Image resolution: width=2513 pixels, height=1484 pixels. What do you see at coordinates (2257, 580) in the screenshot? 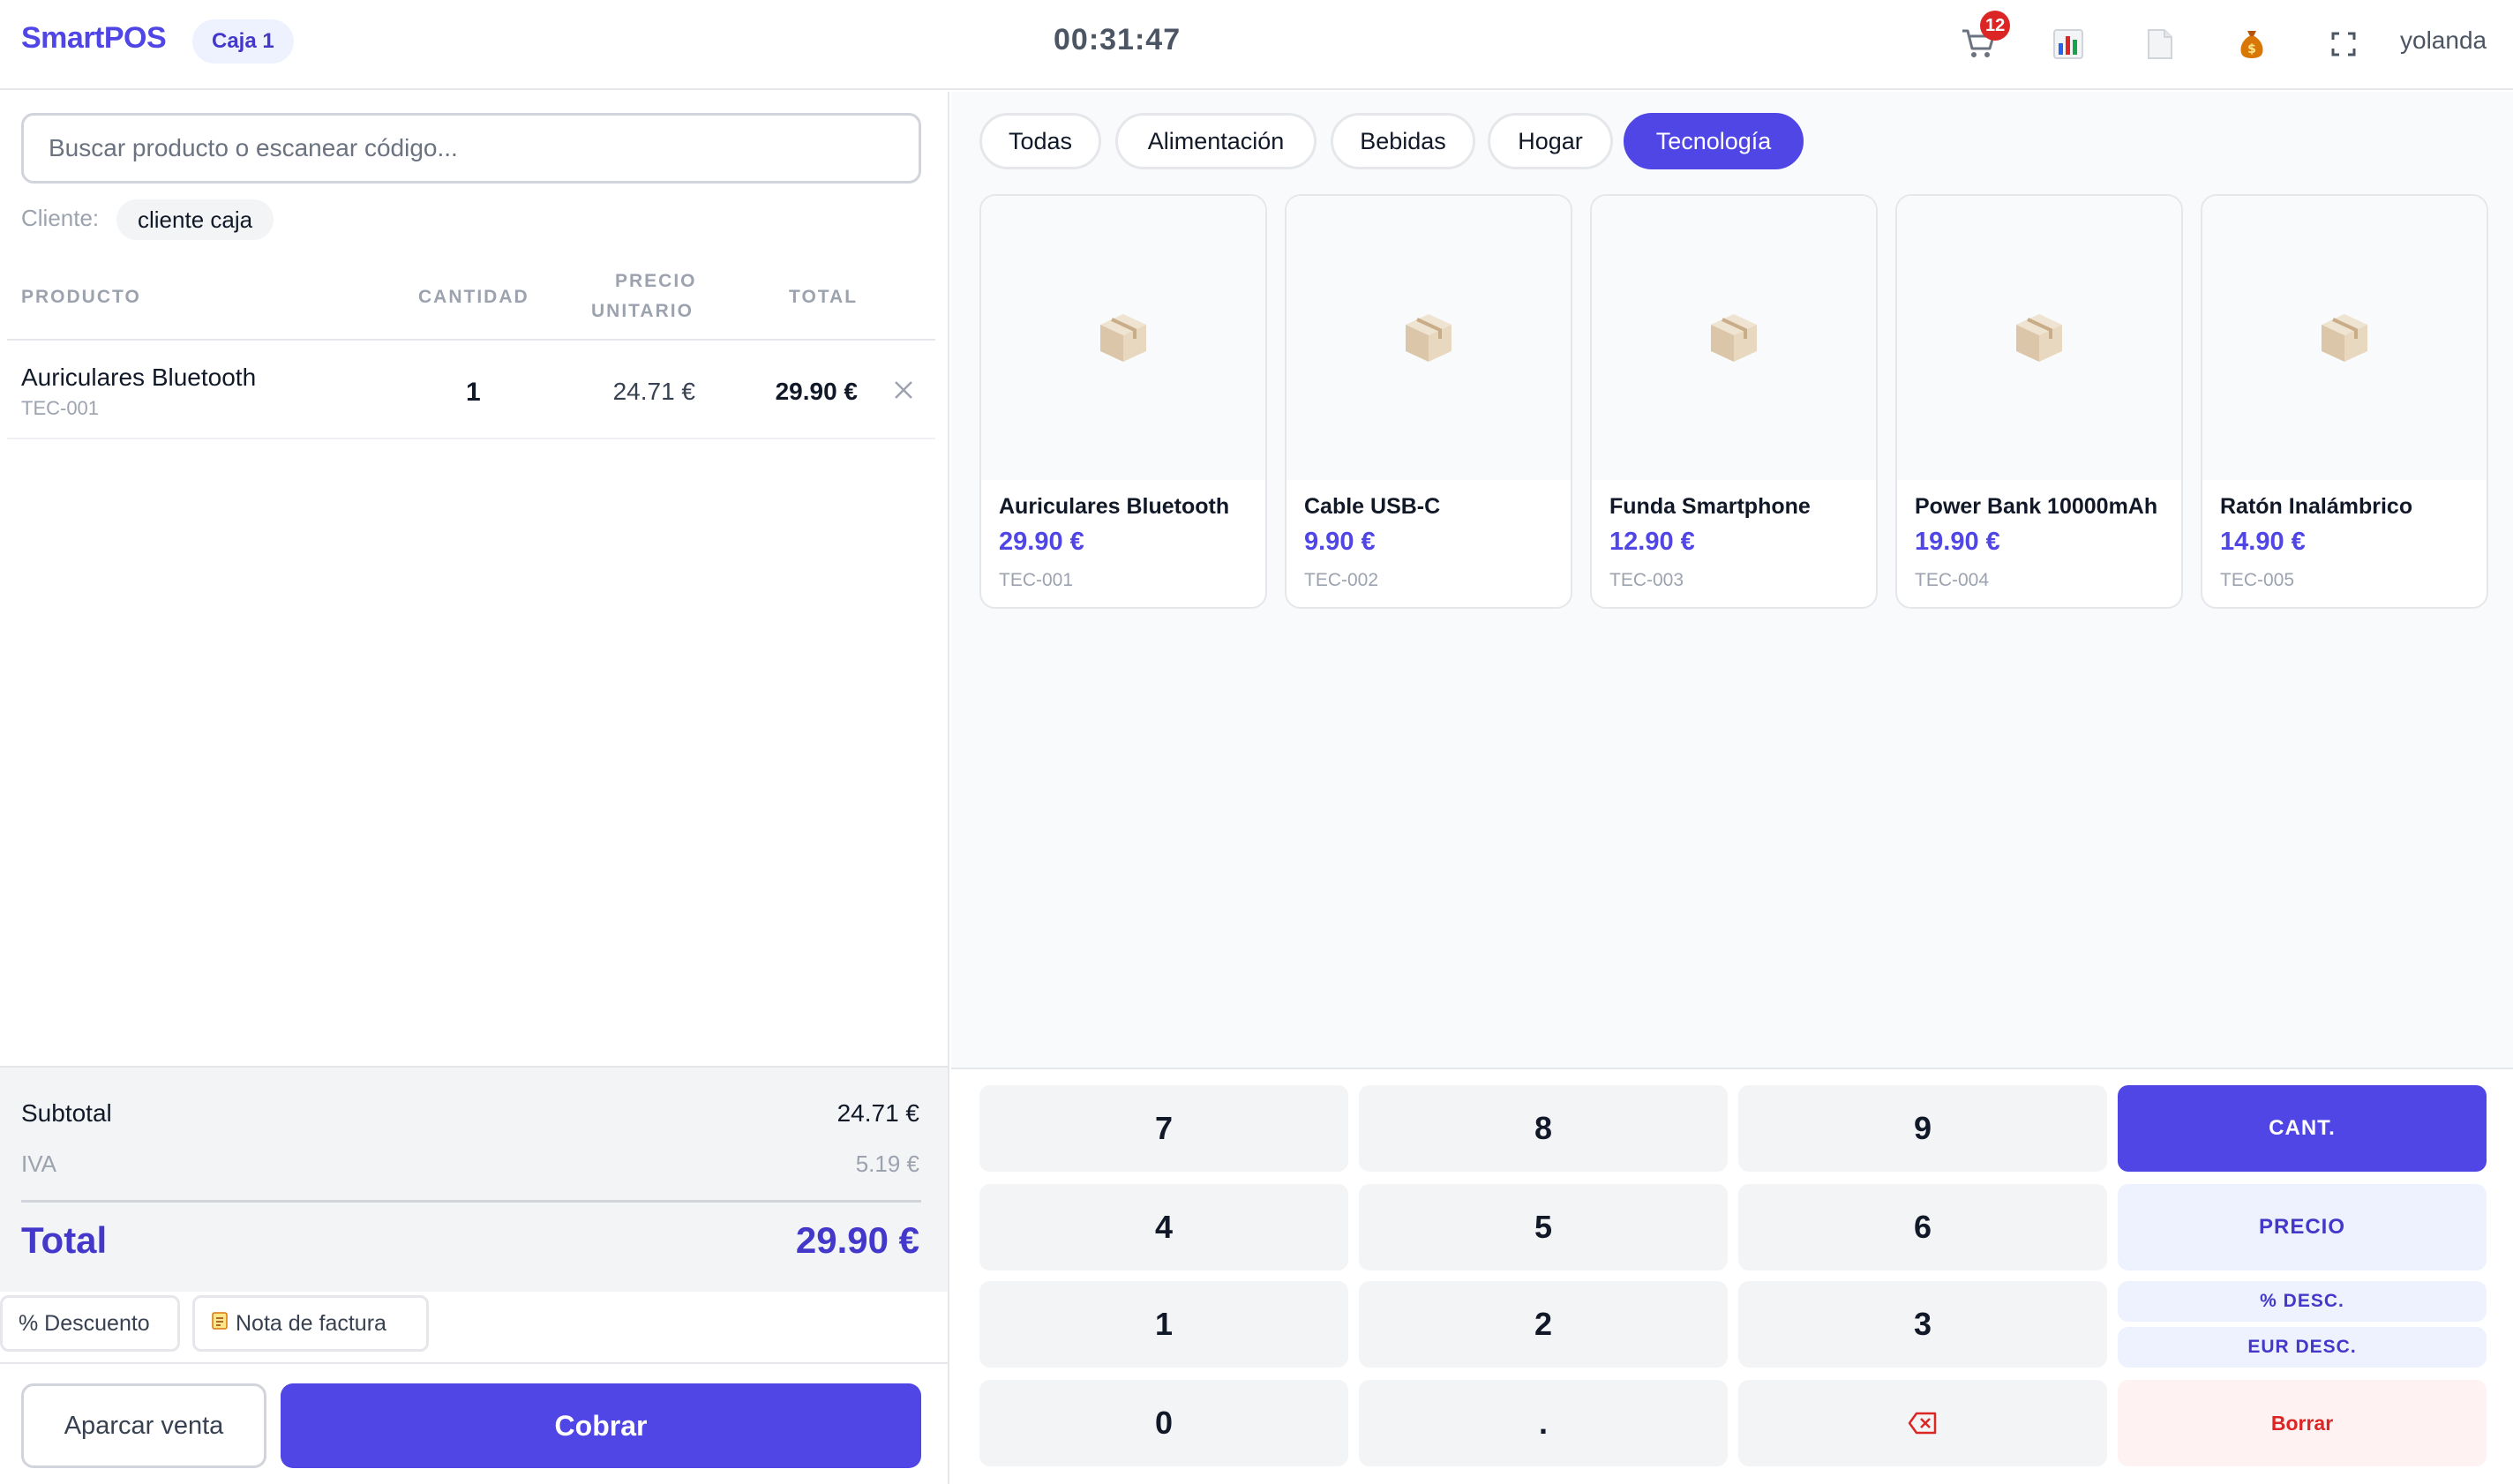
I see `product-sku: TEC-005` at bounding box center [2257, 580].